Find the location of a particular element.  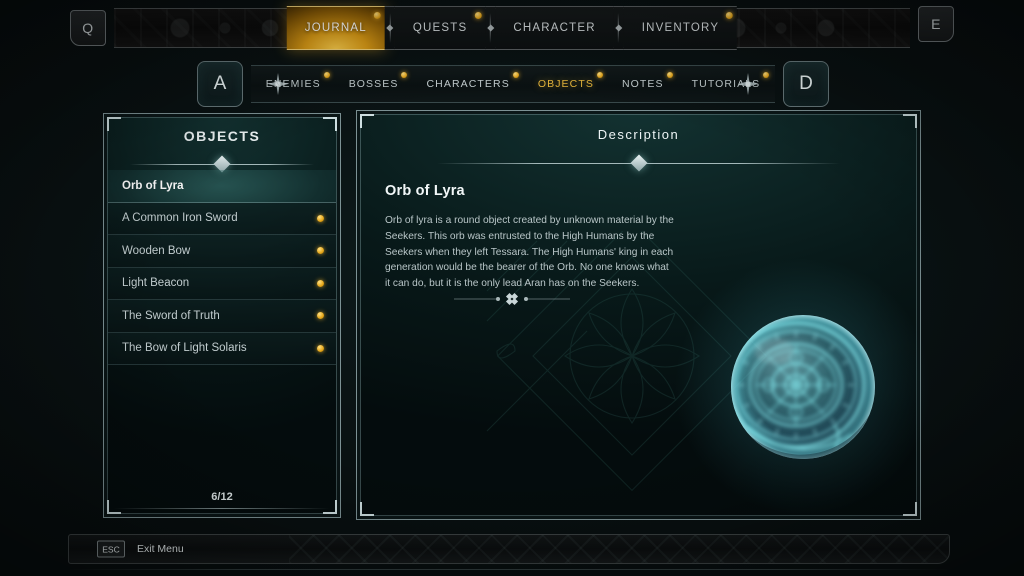

orb-glow is located at coordinates (803, 386).